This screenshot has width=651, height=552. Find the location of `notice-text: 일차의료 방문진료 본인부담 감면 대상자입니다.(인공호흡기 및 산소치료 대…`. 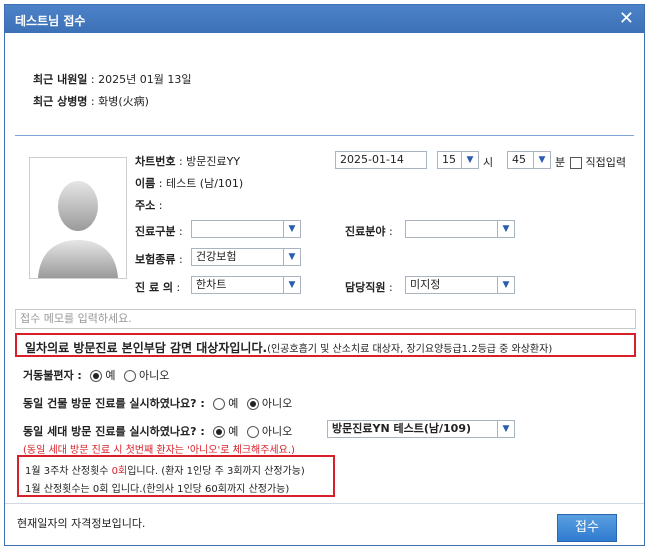

notice-text: 일차의료 방문진료 본인부담 감면 대상자입니다.(인공호흡기 및 산소치료 대… is located at coordinates (288, 347).